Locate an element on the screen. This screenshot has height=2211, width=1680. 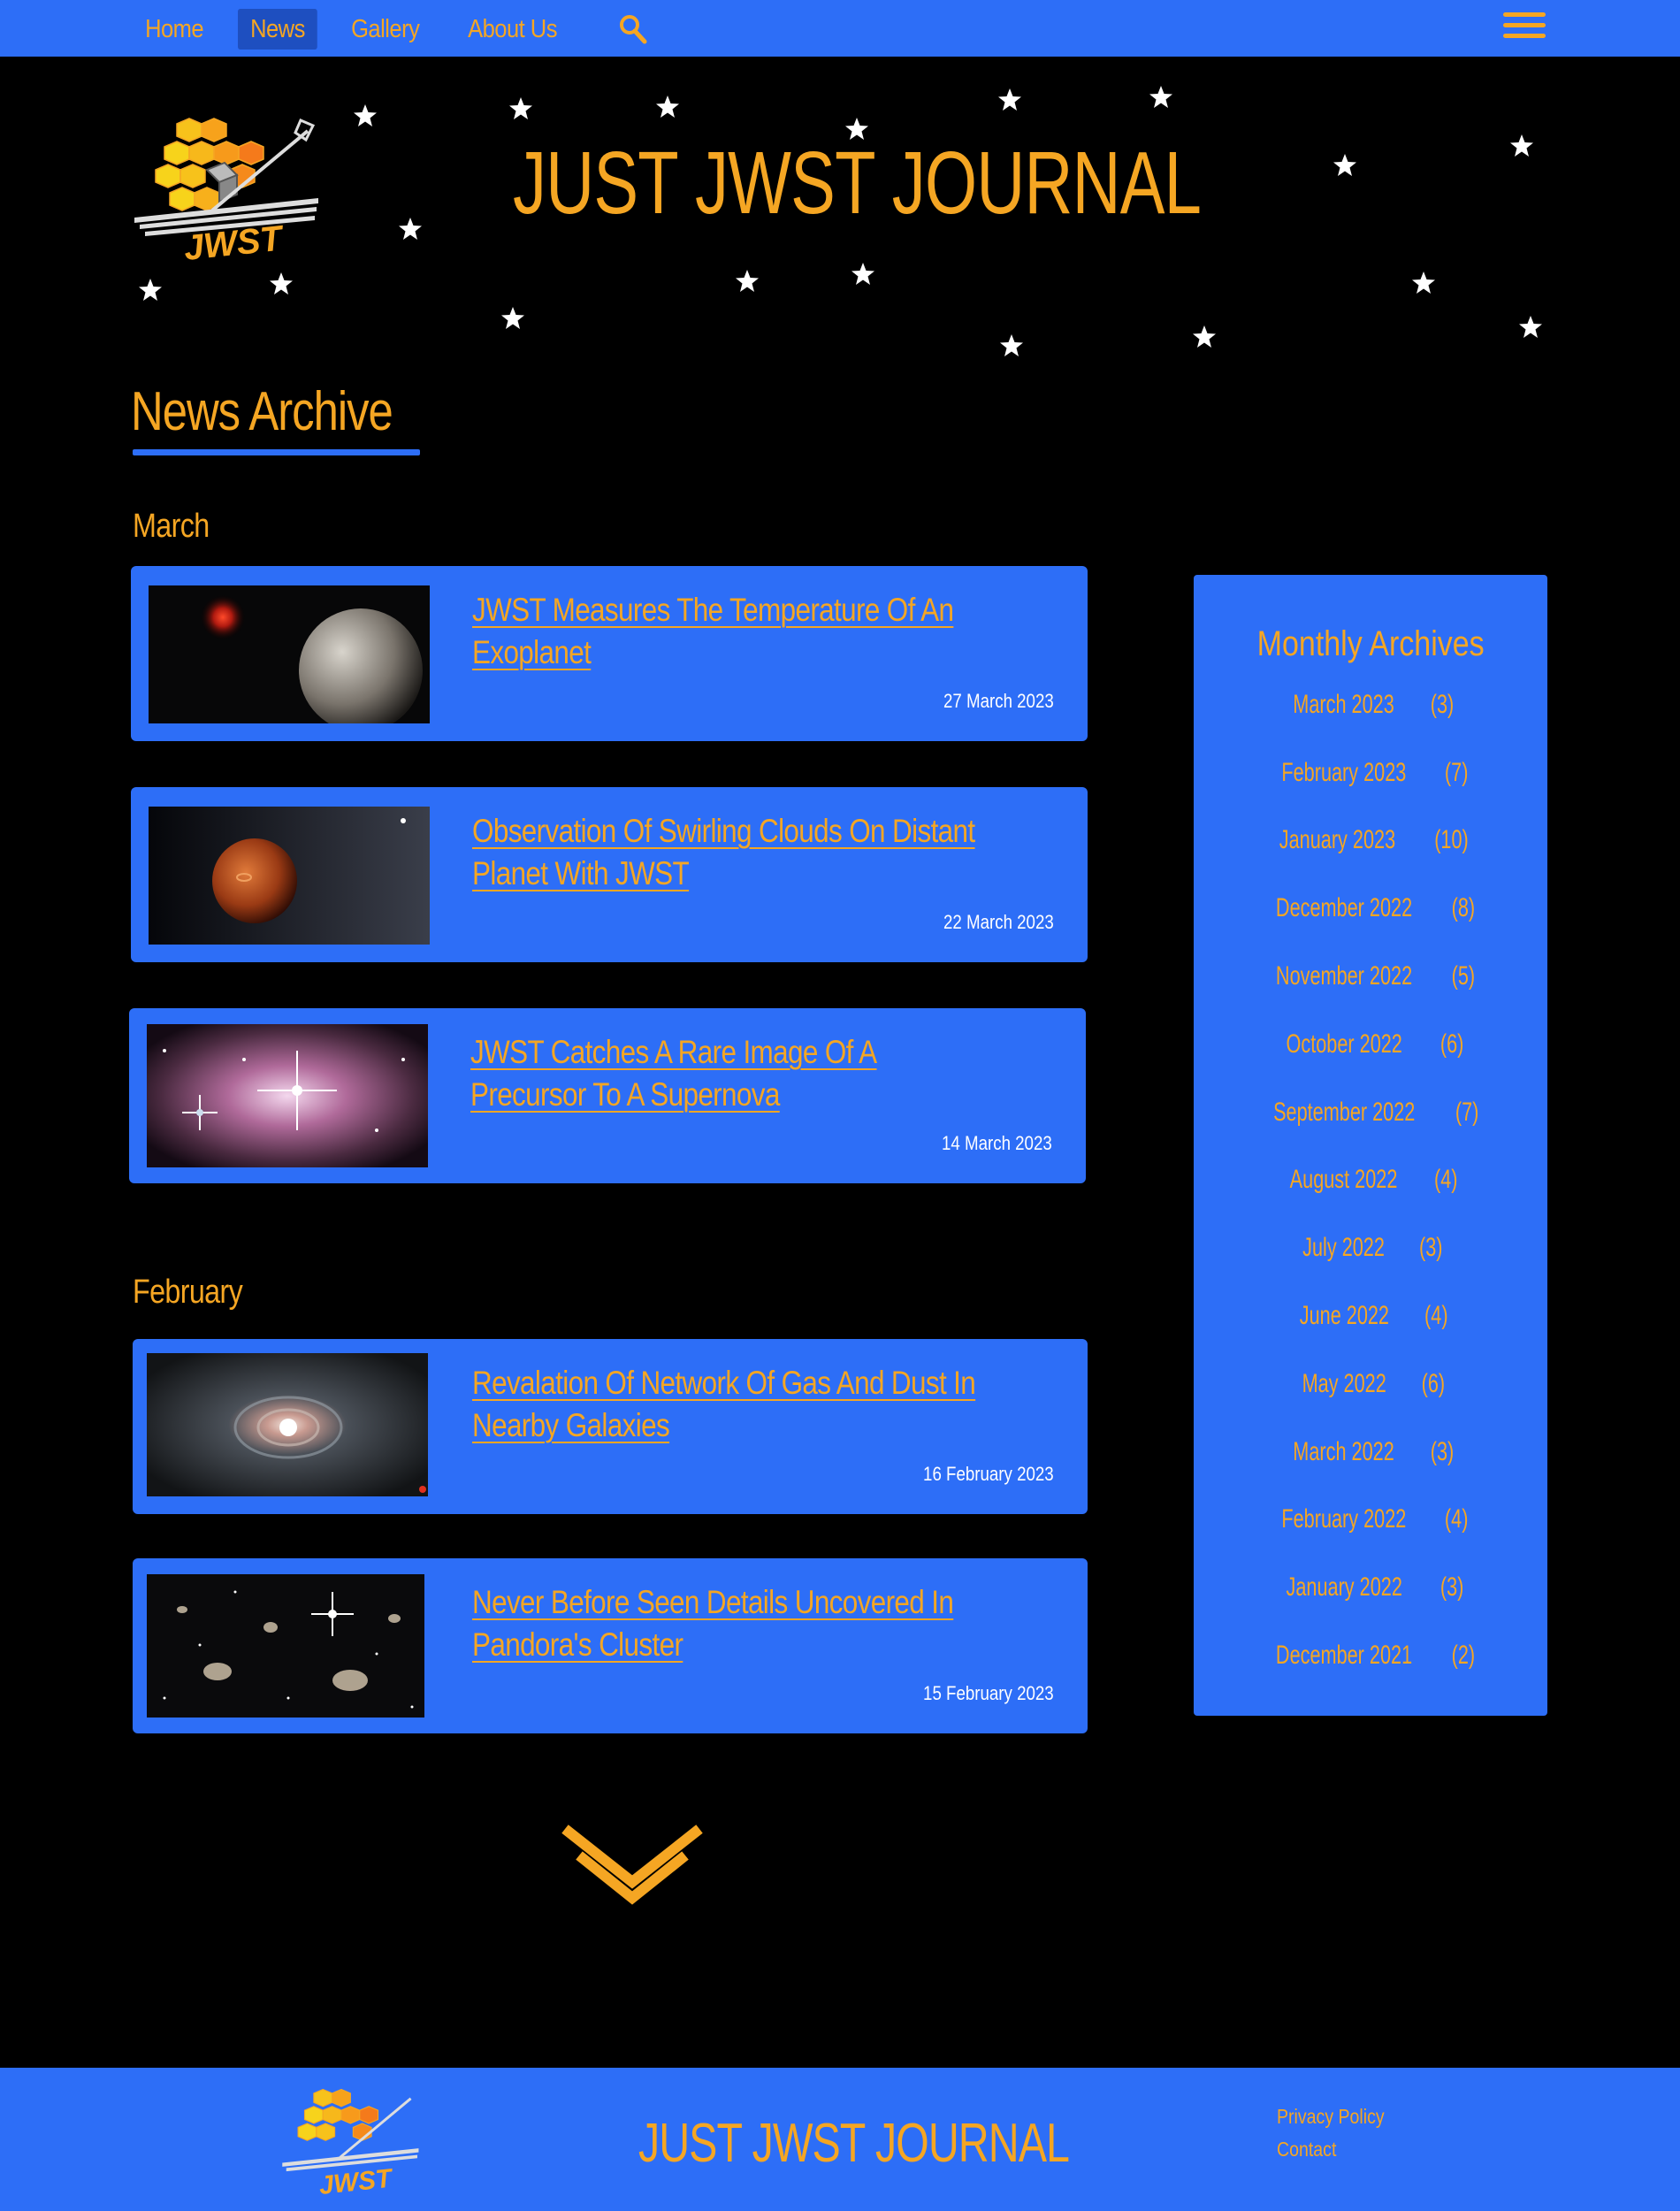
nav-item-news: News is located at coordinates (277, 29).